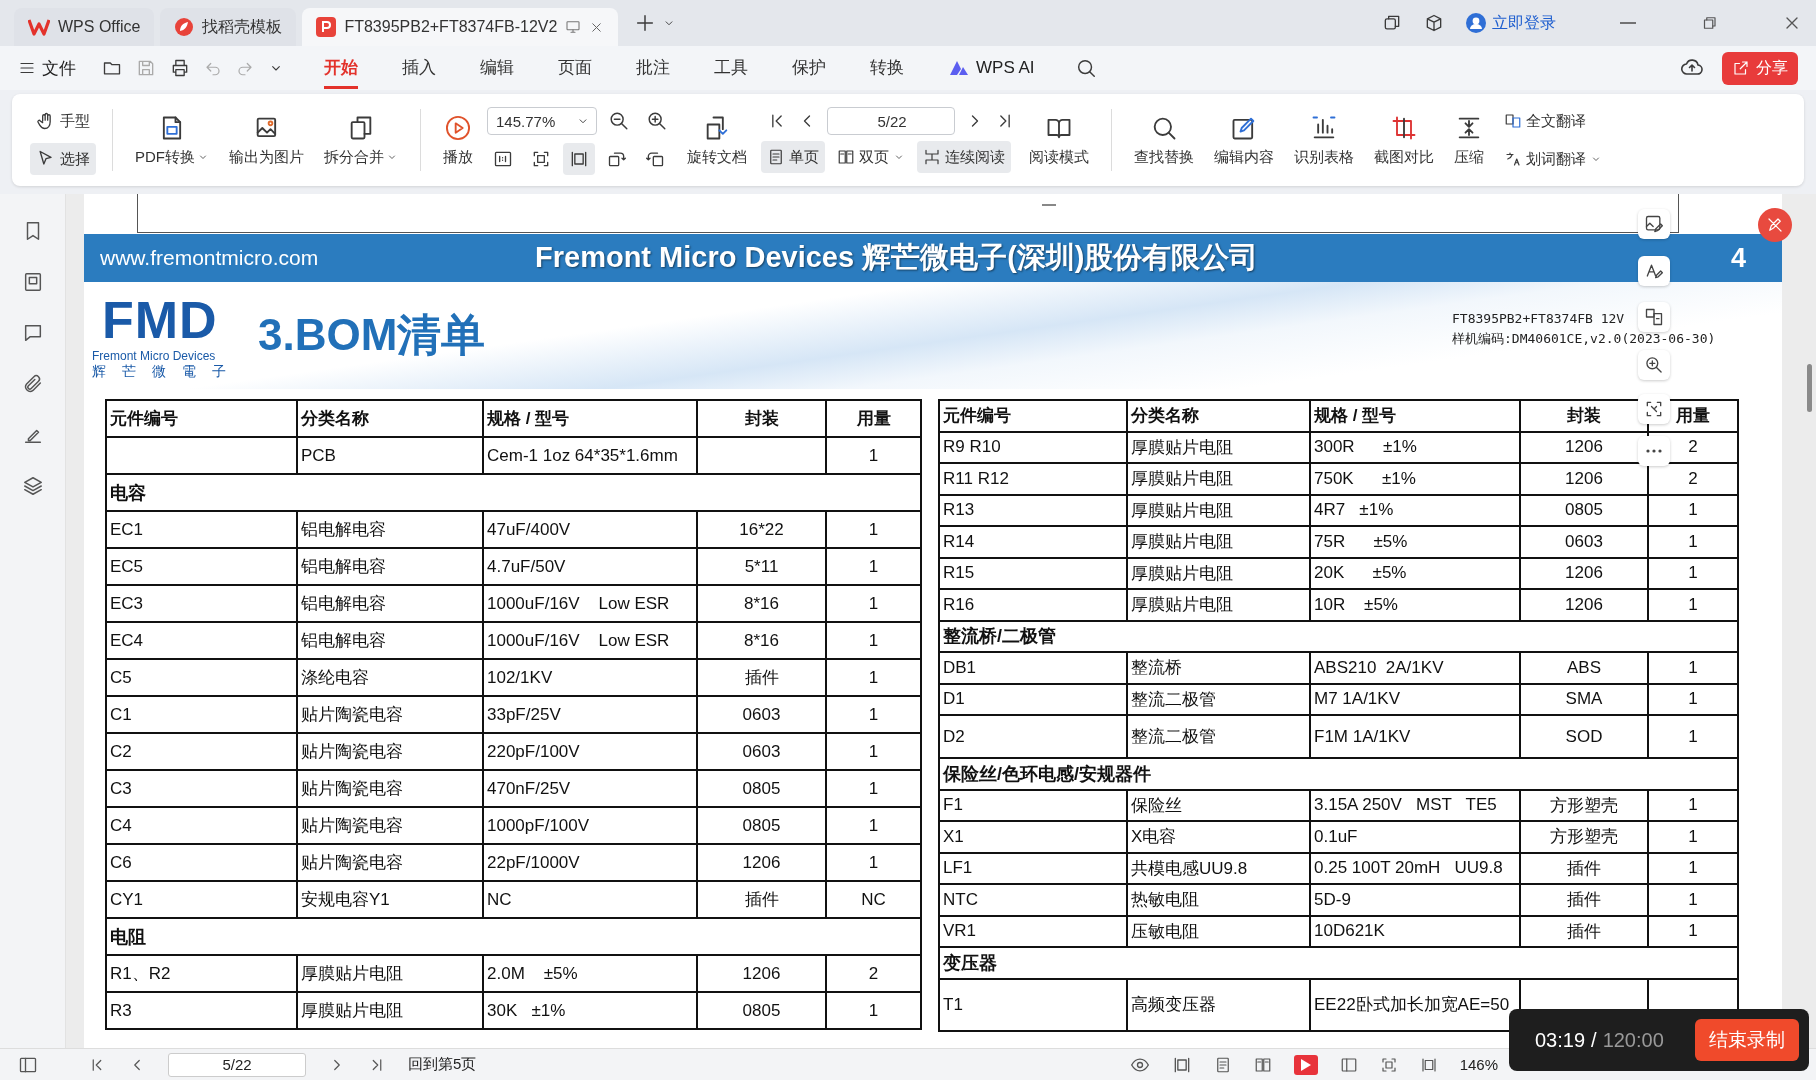 The width and height of the screenshot is (1816, 1080). Describe the element at coordinates (977, 416) in the screenshot. I see `column-header: 元件编号` at that location.